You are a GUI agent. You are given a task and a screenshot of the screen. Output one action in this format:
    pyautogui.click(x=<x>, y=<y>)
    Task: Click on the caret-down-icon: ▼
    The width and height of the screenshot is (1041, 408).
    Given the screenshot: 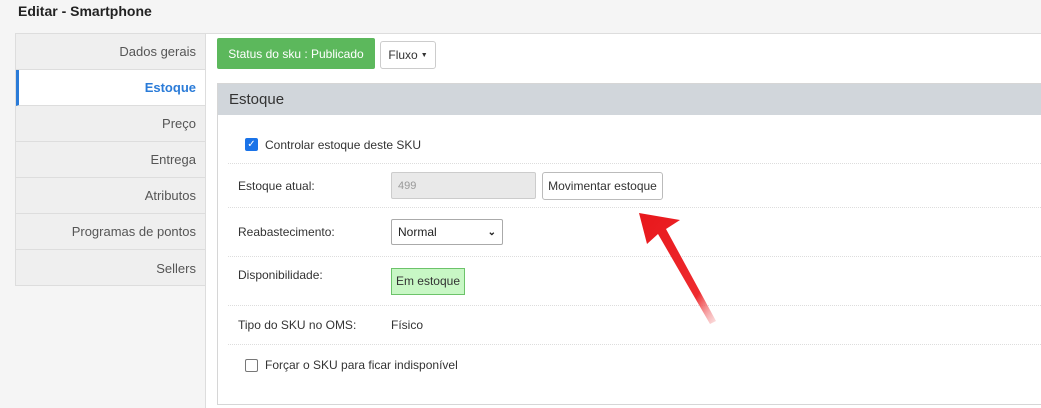 What is the action you would take?
    pyautogui.click(x=424, y=55)
    